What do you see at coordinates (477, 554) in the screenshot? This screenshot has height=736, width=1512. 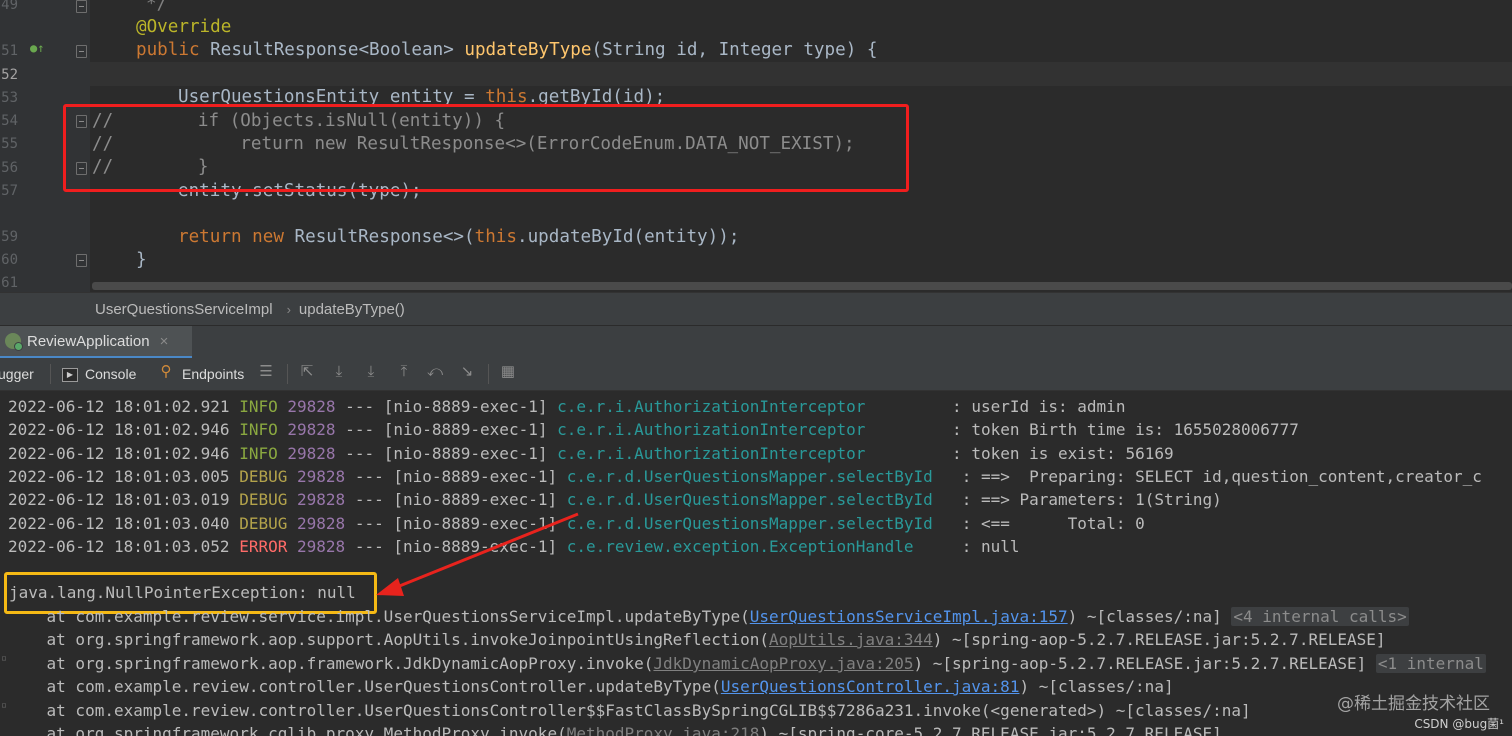 I see `annotation-arrow-icon` at bounding box center [477, 554].